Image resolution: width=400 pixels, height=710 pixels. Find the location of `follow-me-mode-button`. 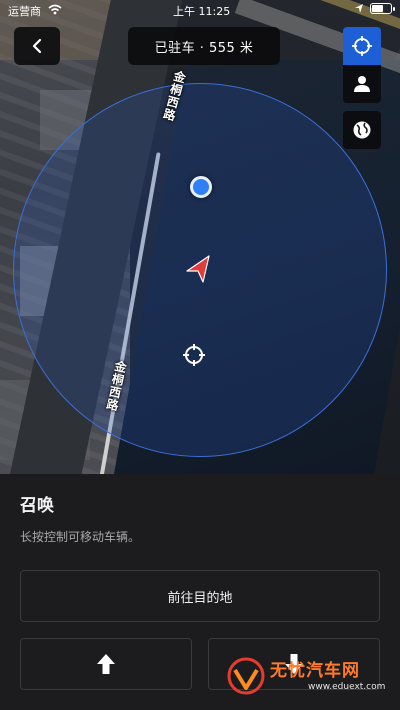

follow-me-mode-button is located at coordinates (362, 84).